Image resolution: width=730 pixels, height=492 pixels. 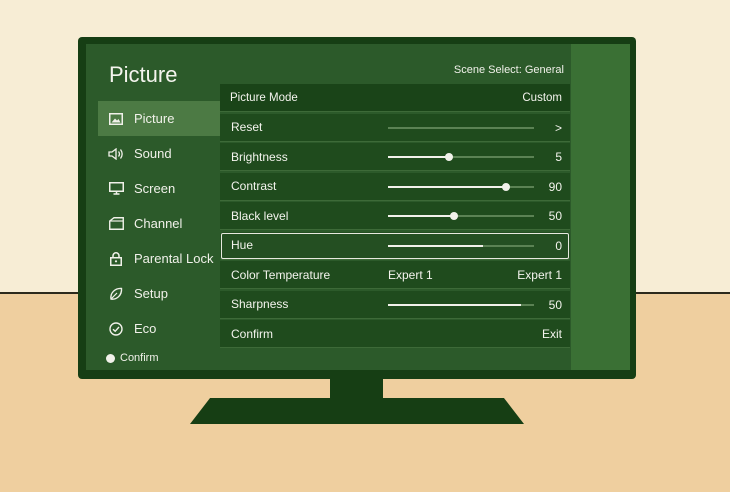 What do you see at coordinates (555, 186) in the screenshot?
I see `row-value: 90` at bounding box center [555, 186].